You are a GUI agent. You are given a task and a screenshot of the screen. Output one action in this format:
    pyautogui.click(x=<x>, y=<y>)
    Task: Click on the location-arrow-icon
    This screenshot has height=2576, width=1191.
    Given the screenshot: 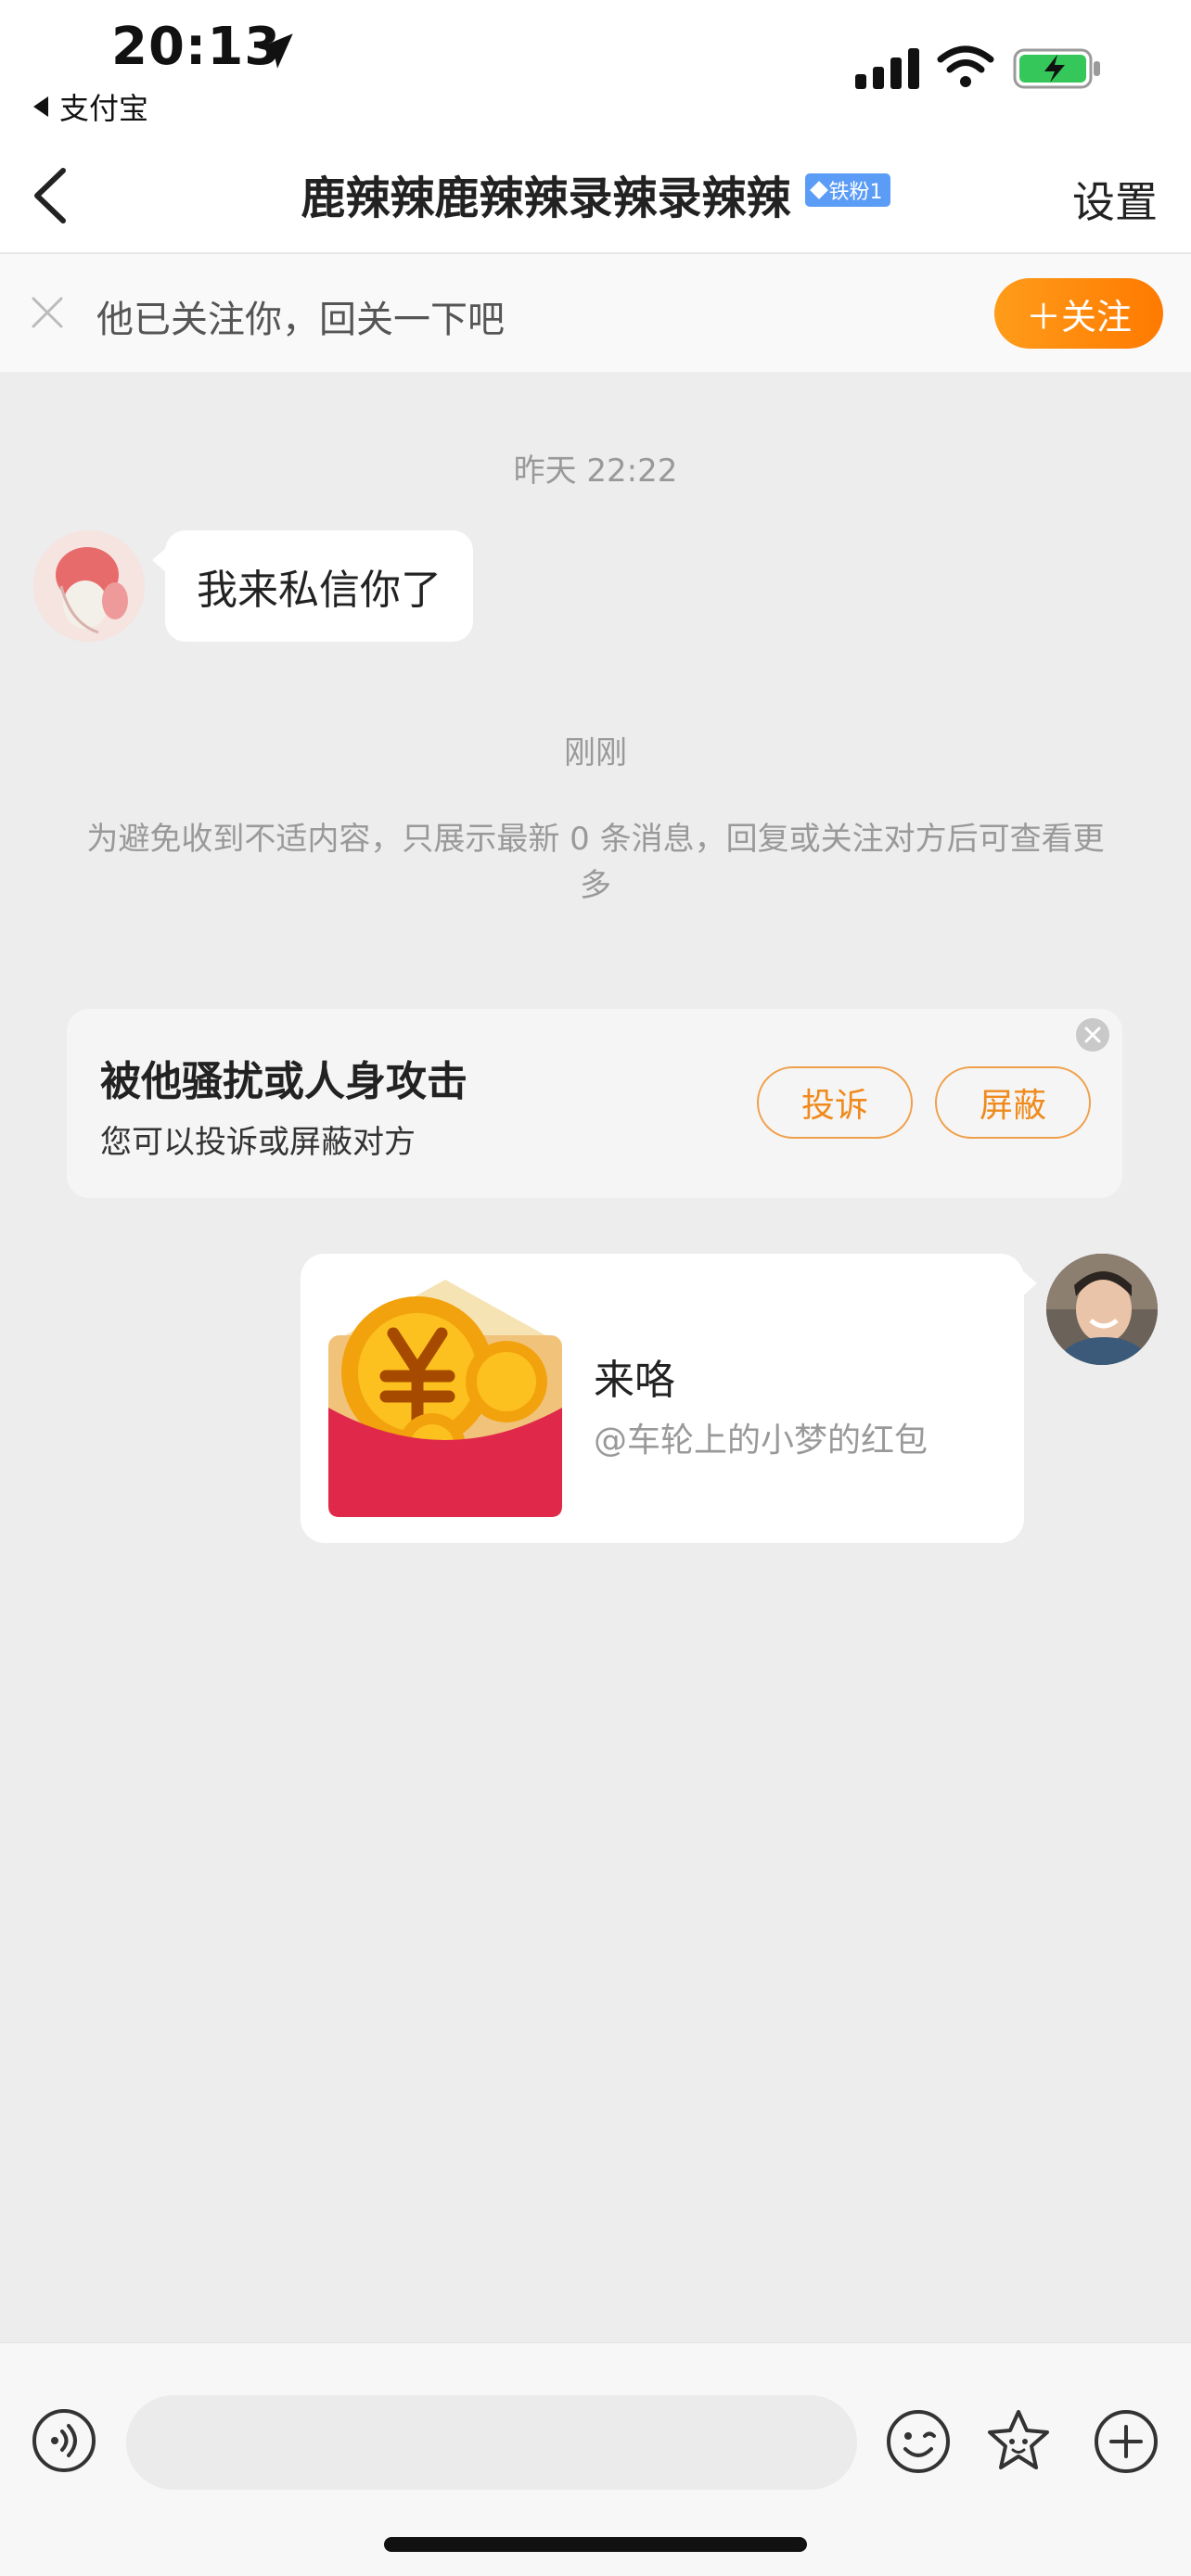 What is the action you would take?
    pyautogui.click(x=275, y=51)
    